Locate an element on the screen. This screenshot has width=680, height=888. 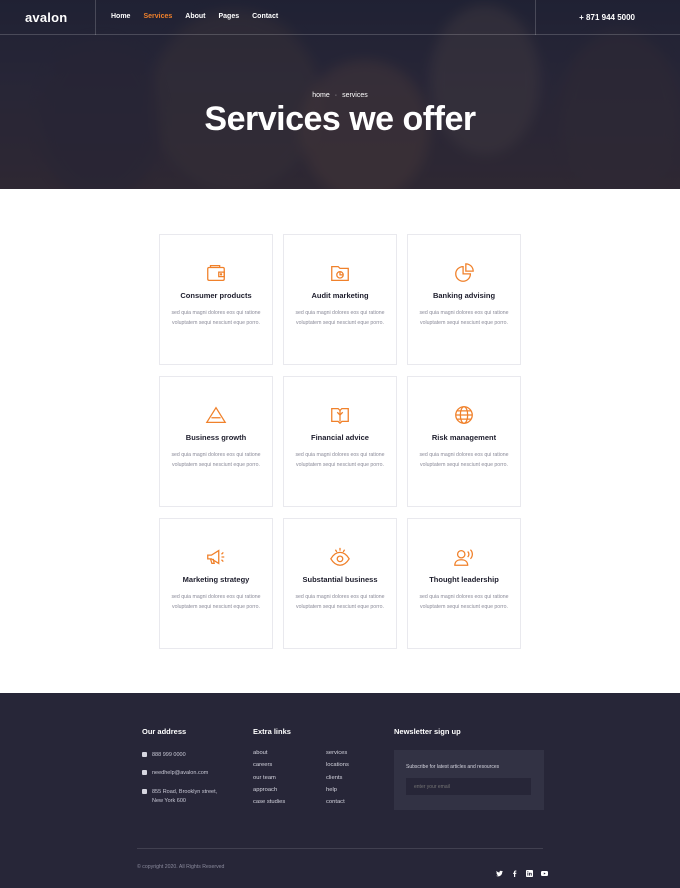
service-title: Substantial business is located at coordinates (340, 579).